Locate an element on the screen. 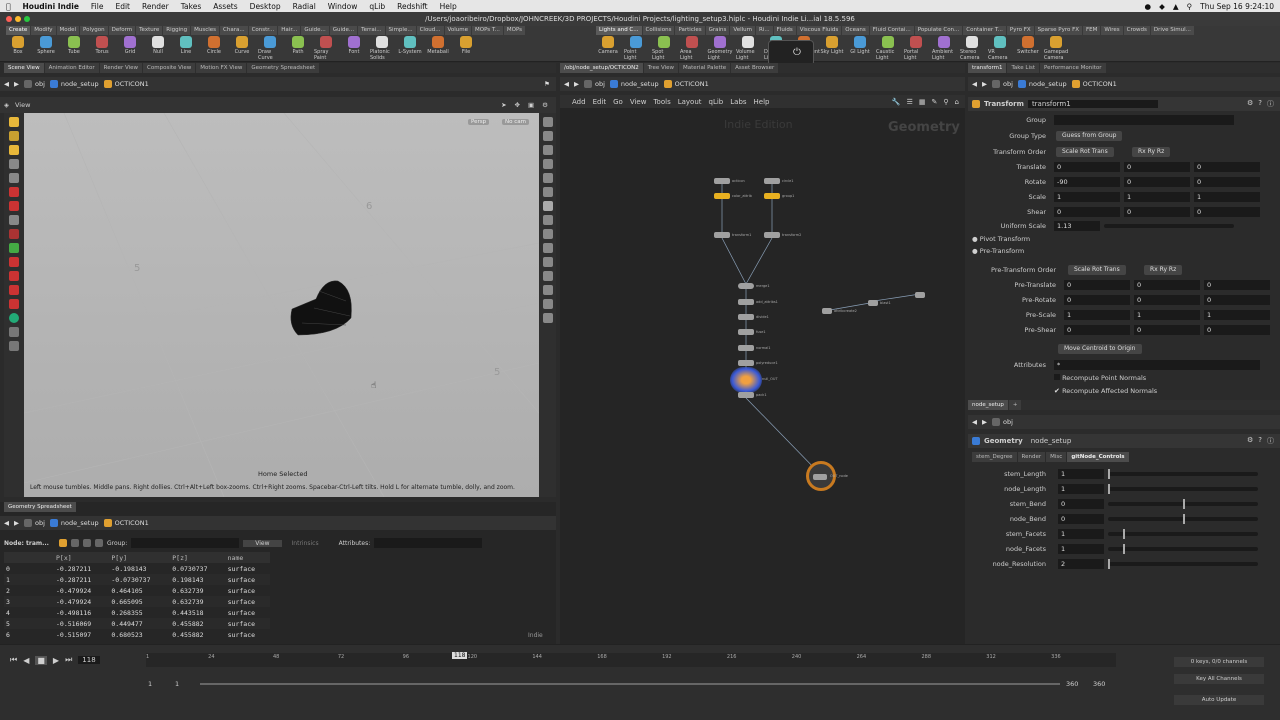  light-icon is located at coordinates (547, 178).